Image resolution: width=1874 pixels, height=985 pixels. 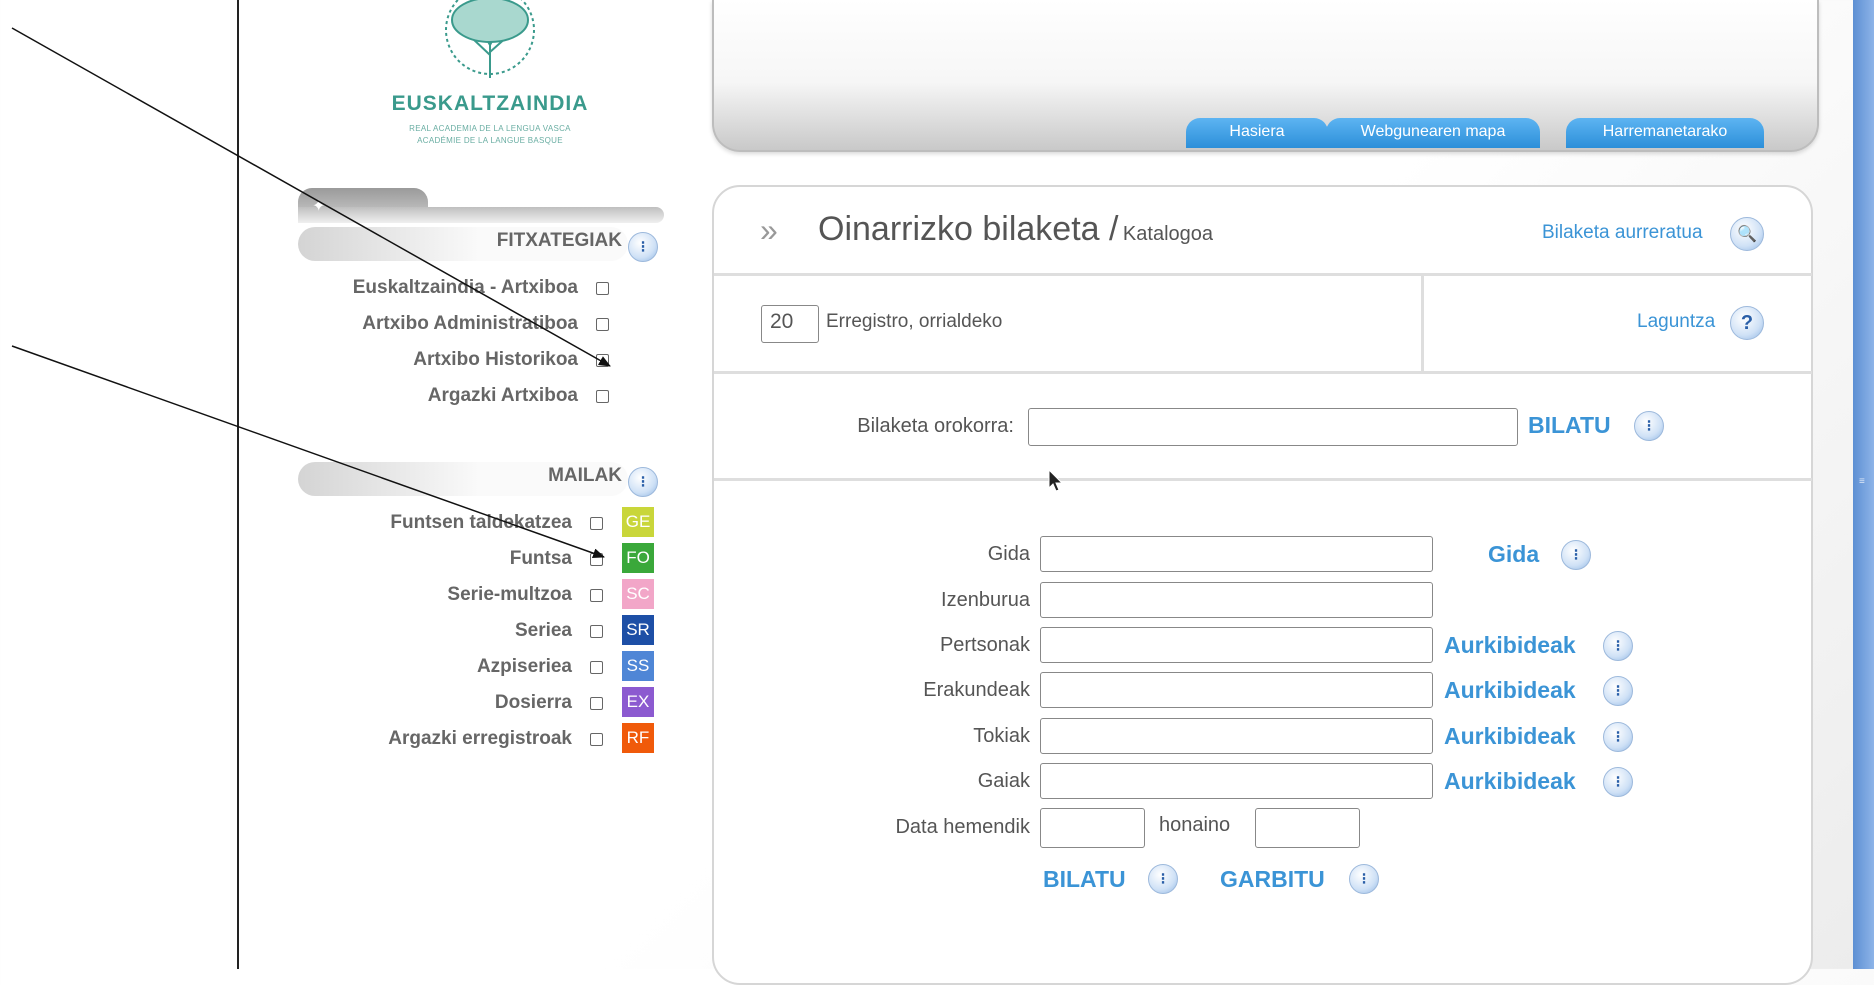 What do you see at coordinates (480, 738) in the screenshot?
I see `maila-label-6: Argazki erregistroak` at bounding box center [480, 738].